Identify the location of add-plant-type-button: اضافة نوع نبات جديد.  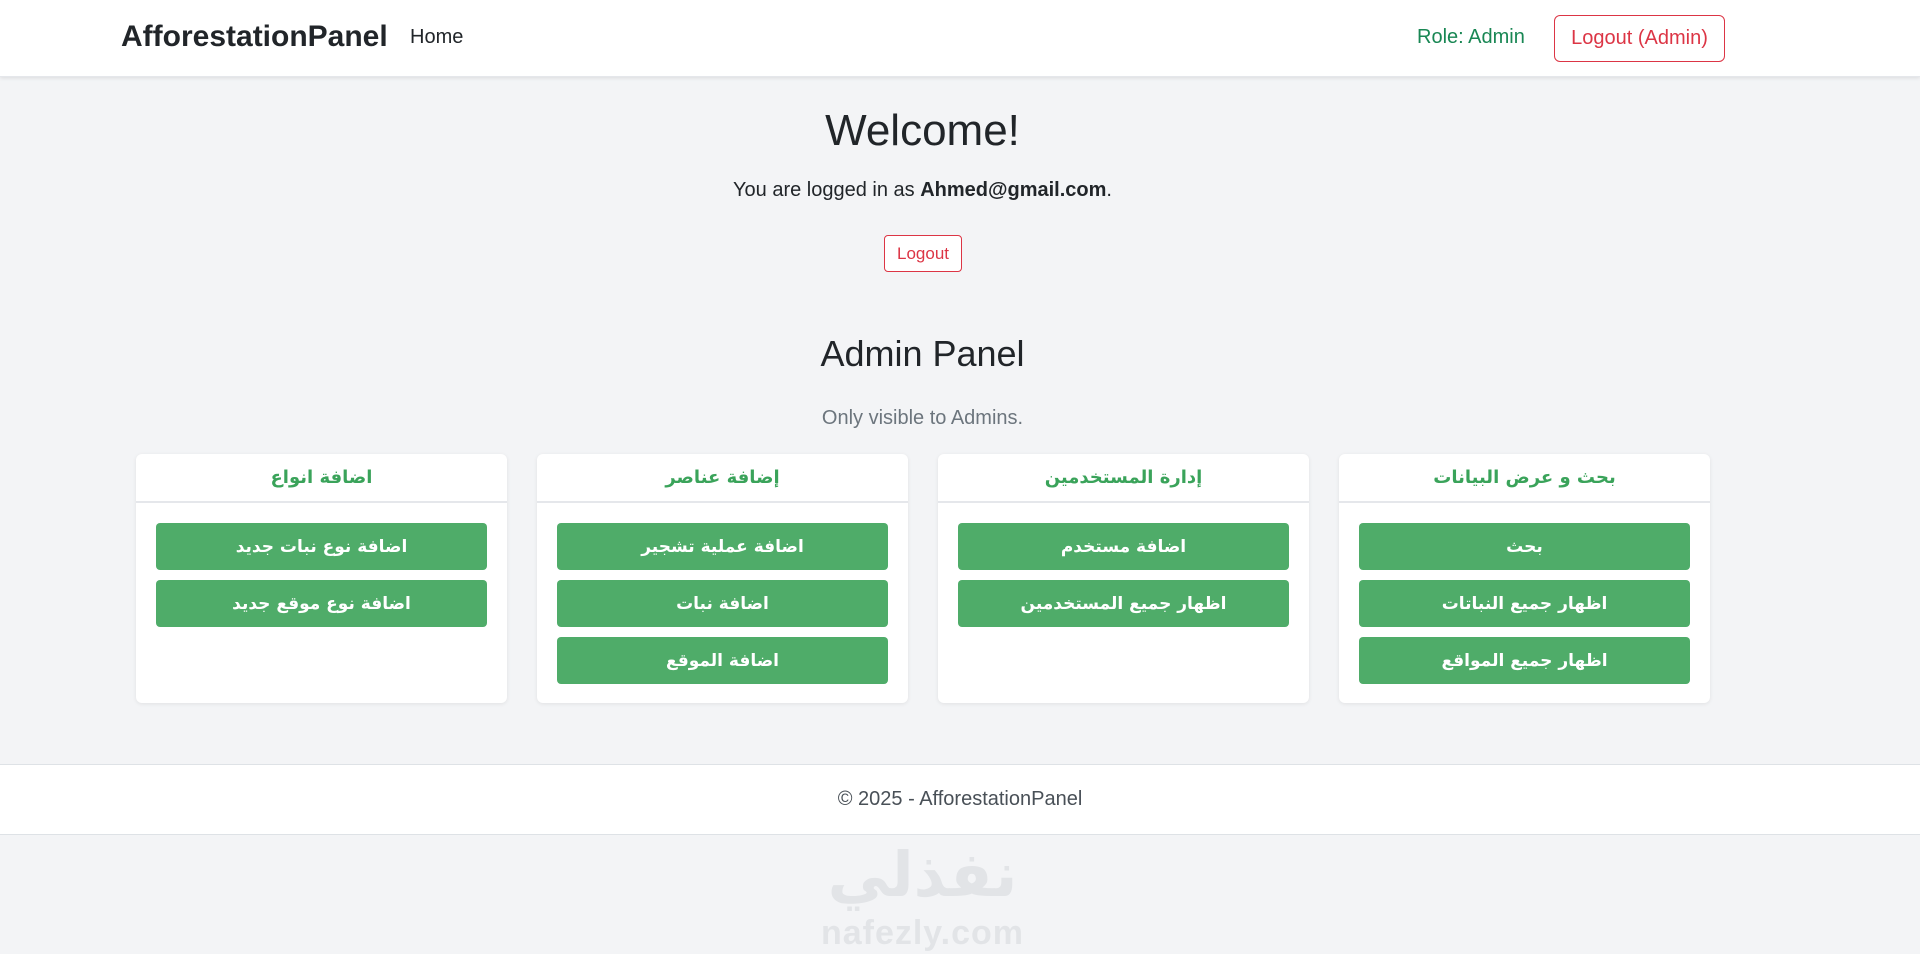
(321, 546).